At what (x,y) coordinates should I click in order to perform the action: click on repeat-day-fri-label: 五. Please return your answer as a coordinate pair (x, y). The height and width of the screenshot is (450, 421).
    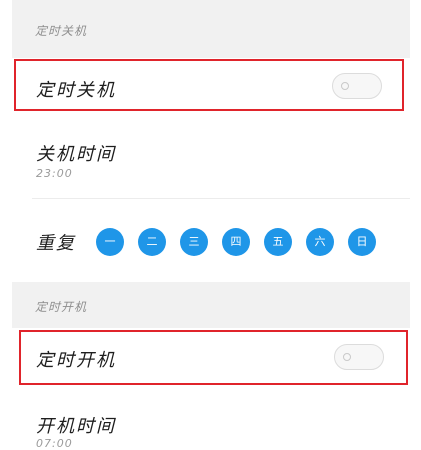
    Looking at the image, I should click on (278, 241).